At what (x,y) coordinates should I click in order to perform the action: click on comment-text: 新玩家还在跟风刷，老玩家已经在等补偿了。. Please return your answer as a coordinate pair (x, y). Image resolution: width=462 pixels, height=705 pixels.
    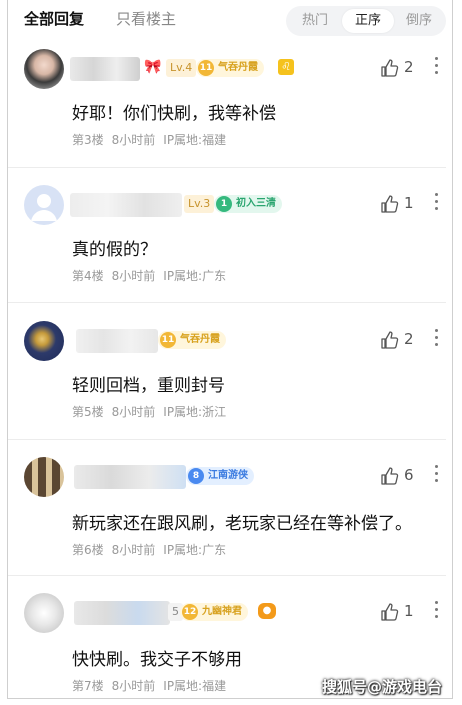
    Looking at the image, I should click on (242, 524).